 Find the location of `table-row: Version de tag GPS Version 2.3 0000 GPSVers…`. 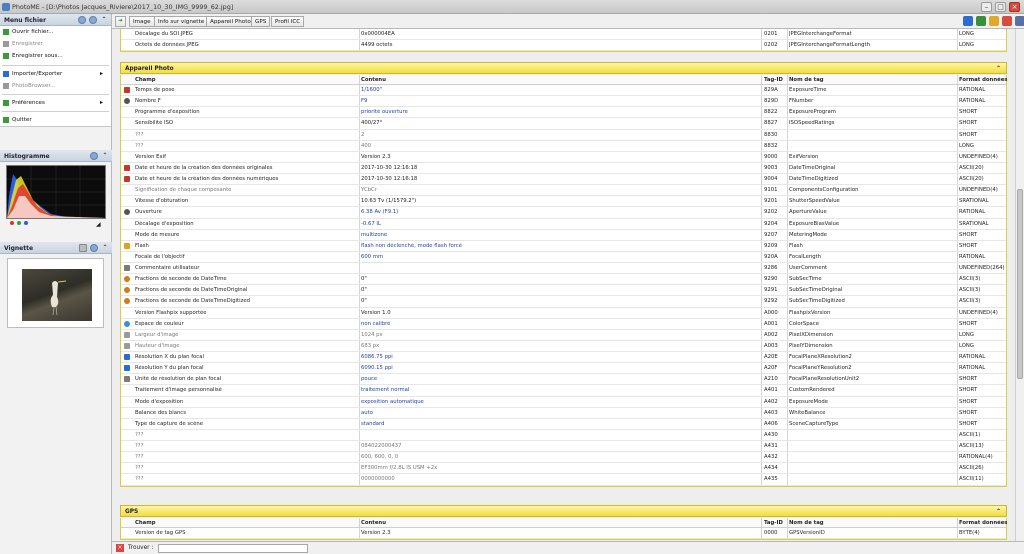

table-row: Version de tag GPS Version 2.3 0000 GPSVers… is located at coordinates (563, 534).